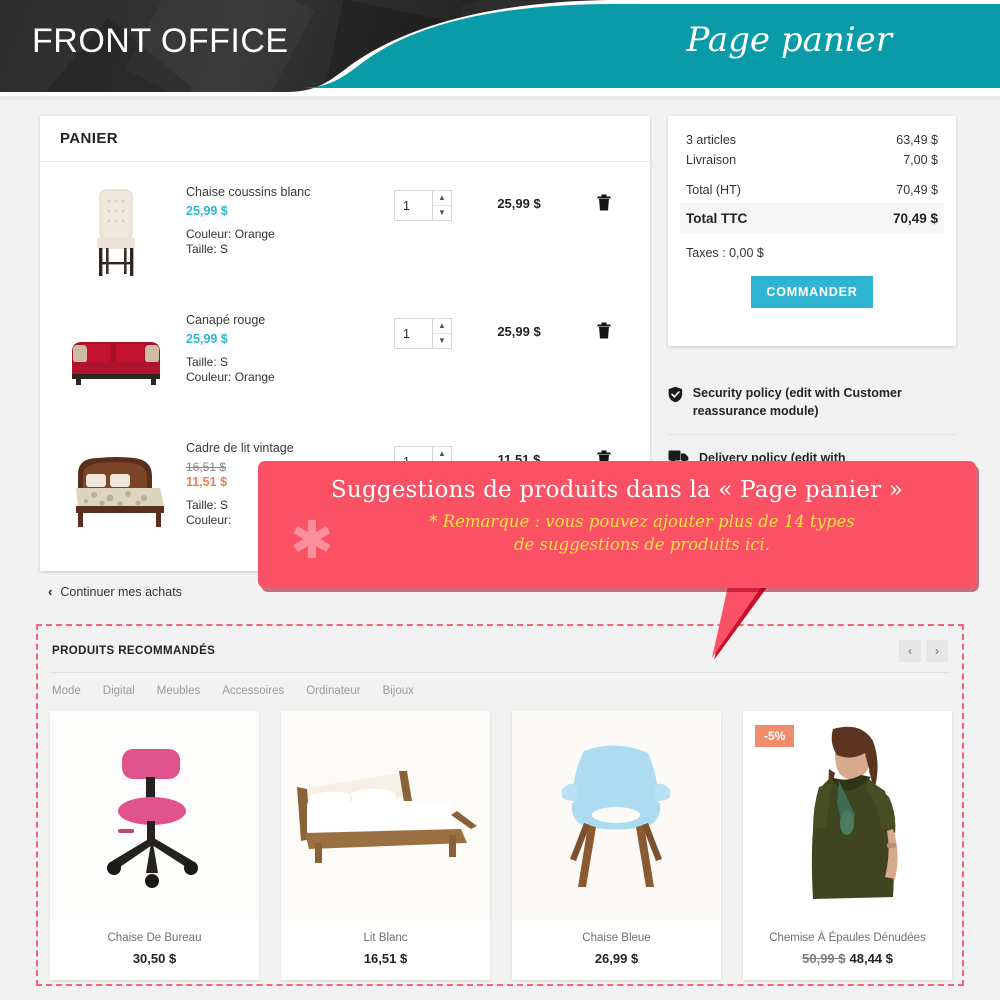 The width and height of the screenshot is (1000, 1000). I want to click on tab-ordinateur: Ordinateur, so click(333, 691).